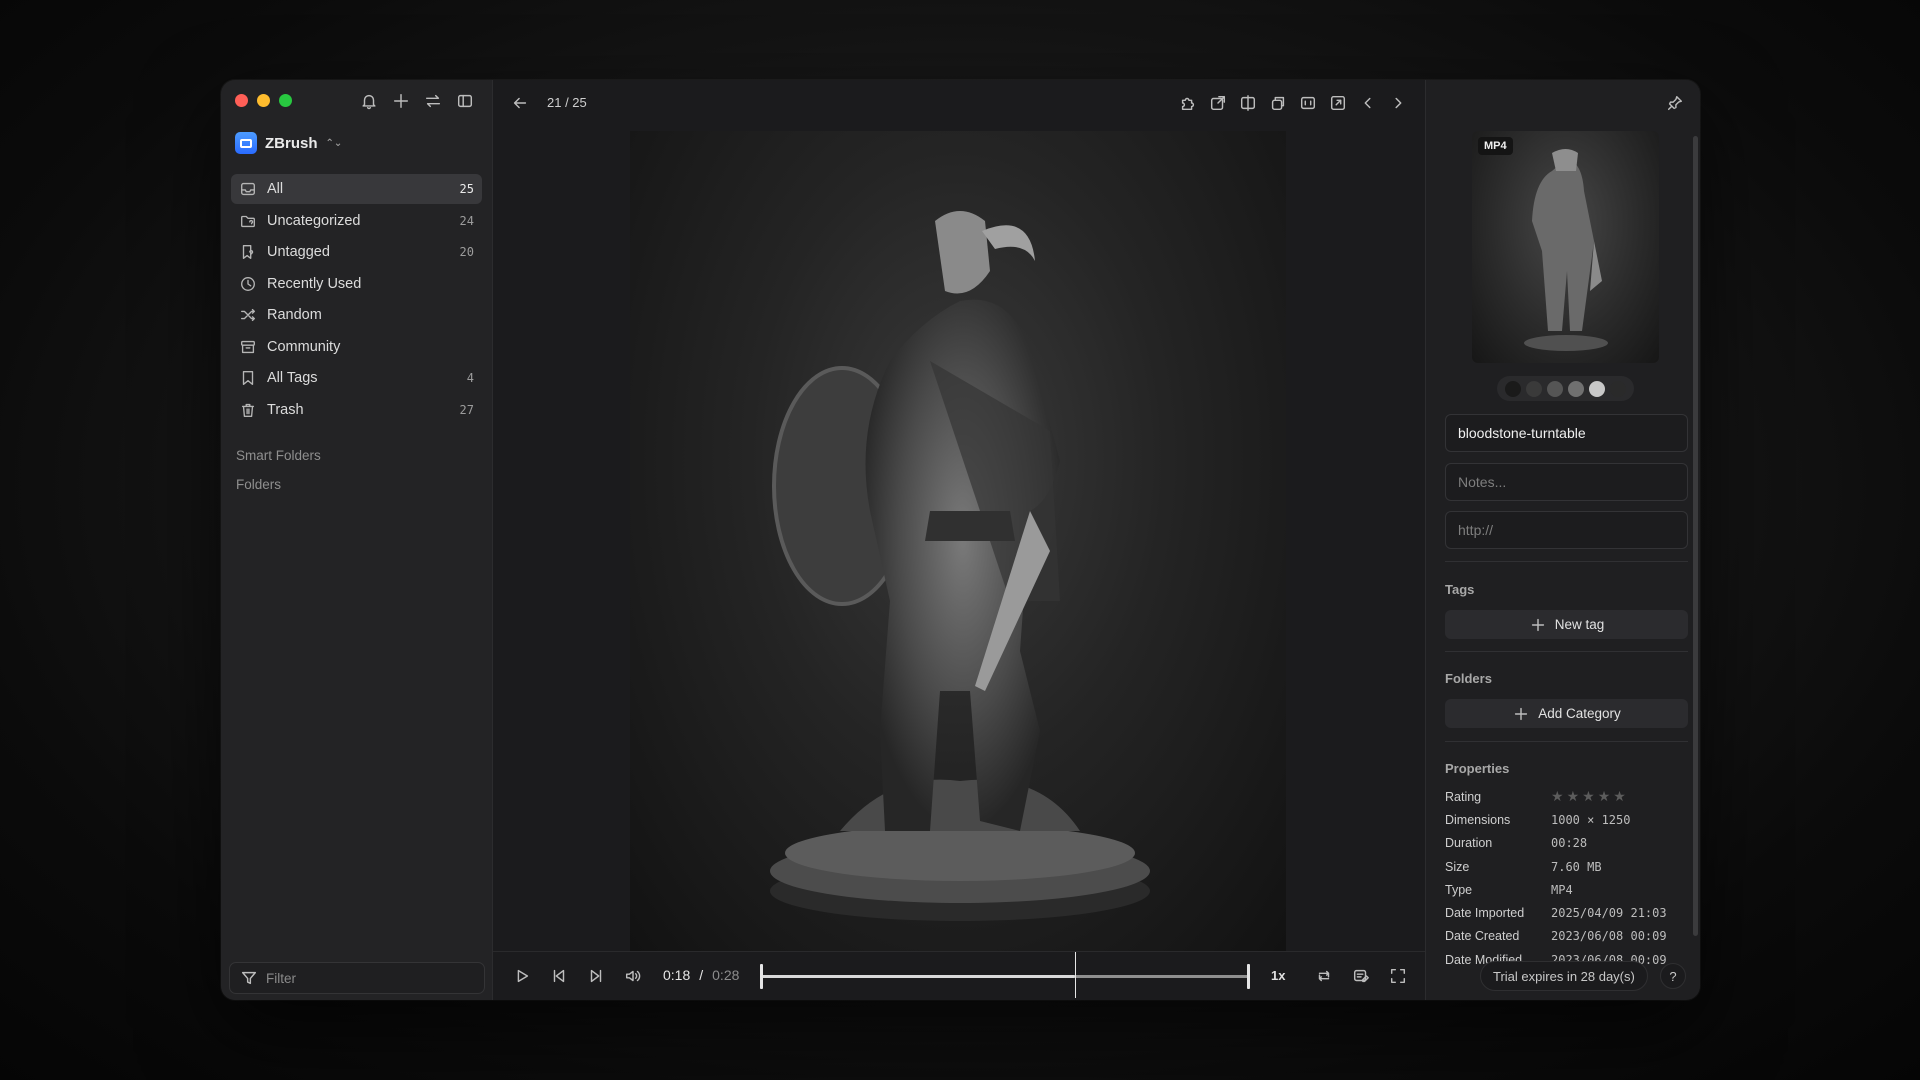 Image resolution: width=1920 pixels, height=1080 pixels. Describe the element at coordinates (1463, 796) in the screenshot. I see `property-label: Rating` at that location.